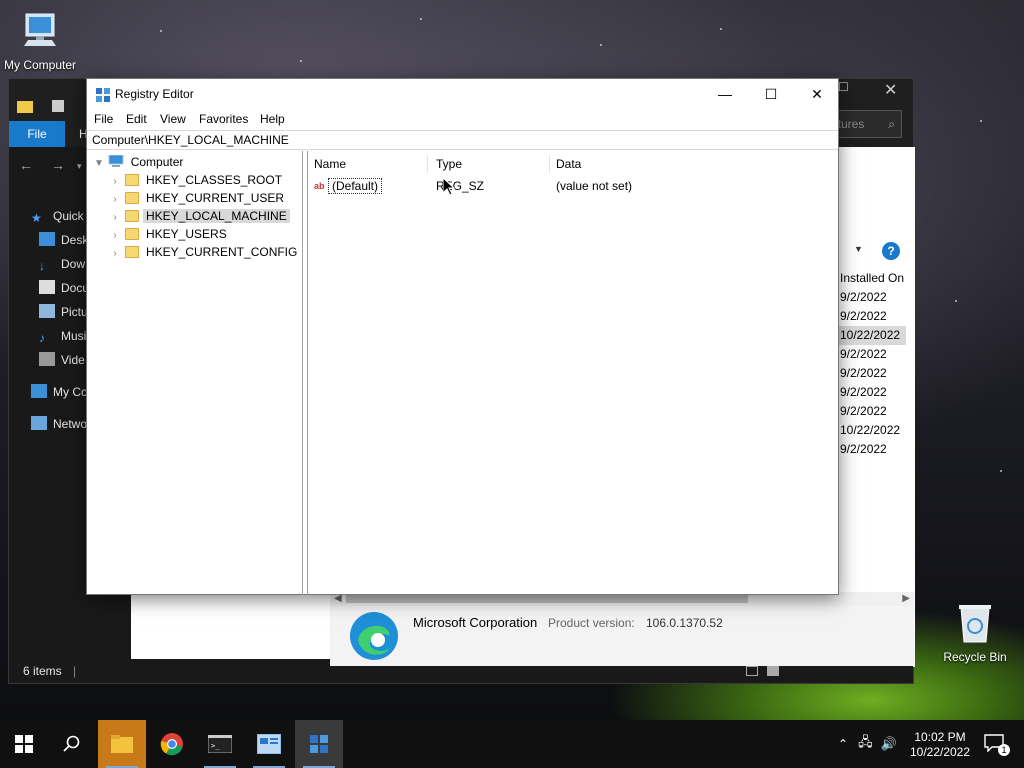 The image size is (1024, 768). Describe the element at coordinates (462, 140) in the screenshot. I see `address-bar: Computer\HKEY_LOCAL_MACHINE` at that location.